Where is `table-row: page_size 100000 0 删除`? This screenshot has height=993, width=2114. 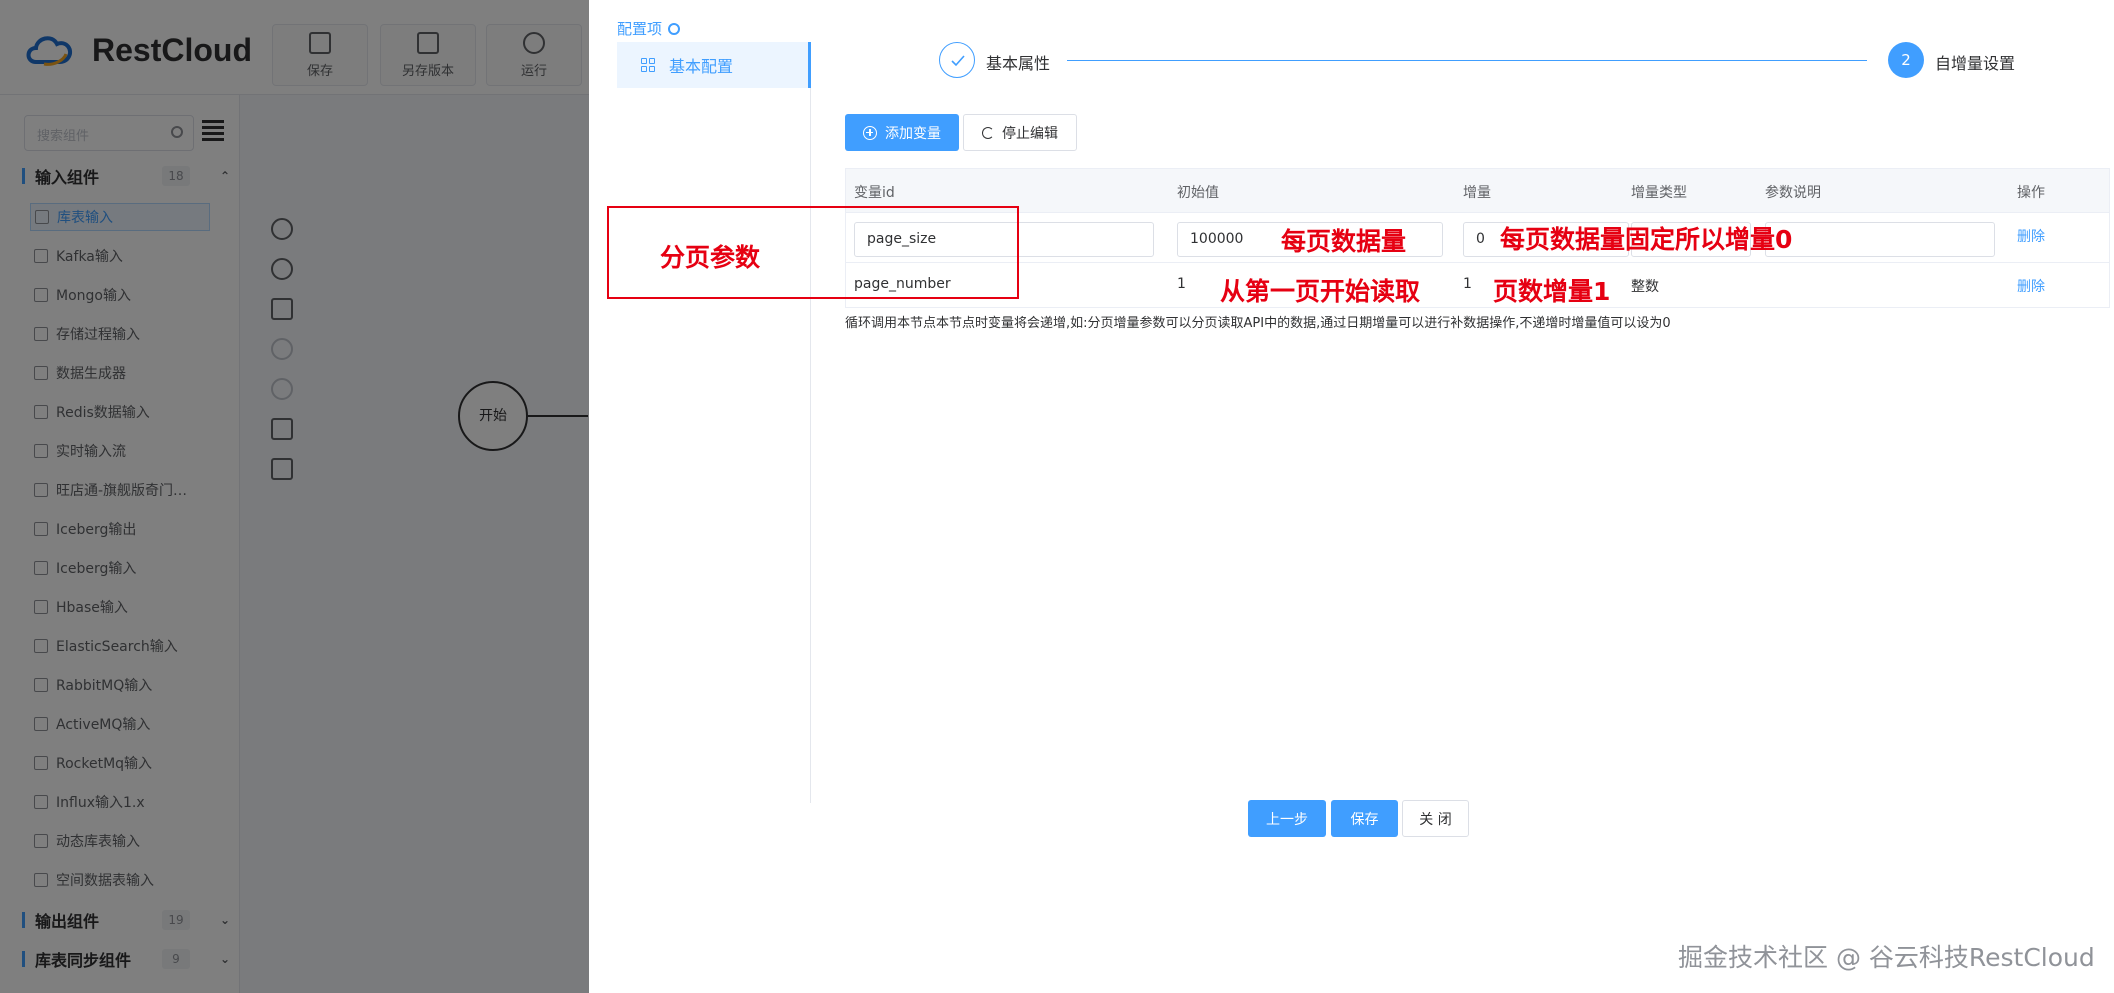
table-row: page_size 100000 0 删除 is located at coordinates (1477, 238).